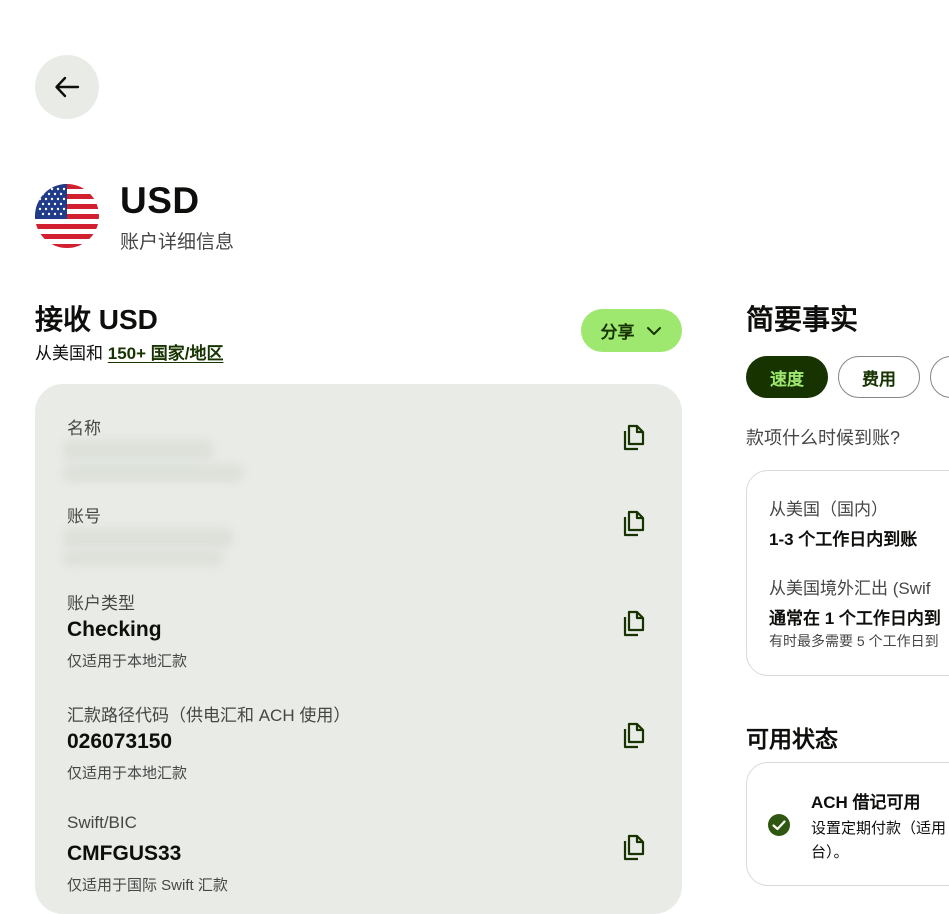 The width and height of the screenshot is (949, 914). I want to click on ach-debit-desc-1: 设置定期付款（适用, so click(879, 828).